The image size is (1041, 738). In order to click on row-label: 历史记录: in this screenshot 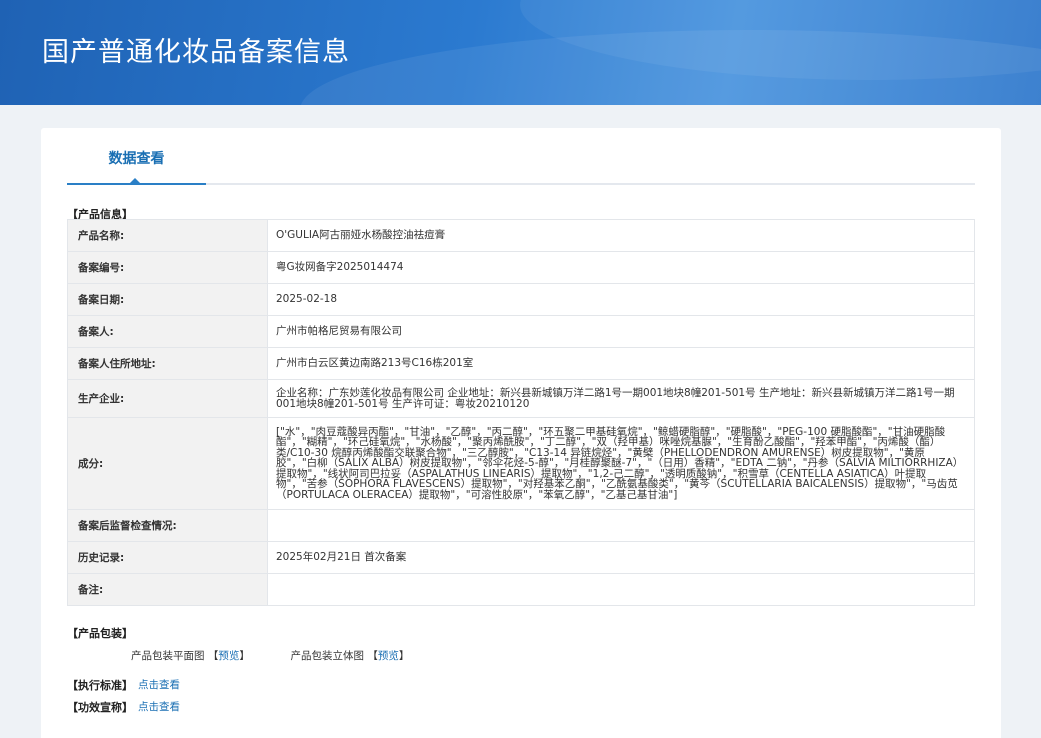, I will do `click(167, 557)`.